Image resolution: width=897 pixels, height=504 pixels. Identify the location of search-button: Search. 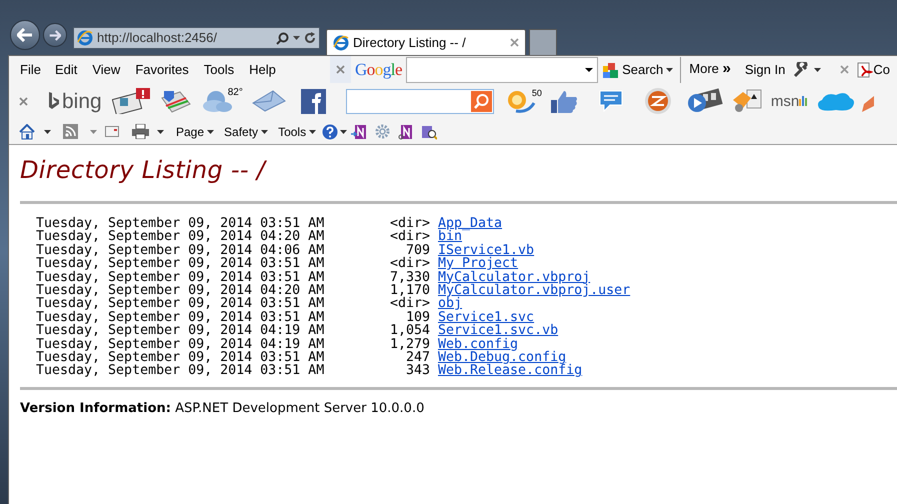
(638, 70).